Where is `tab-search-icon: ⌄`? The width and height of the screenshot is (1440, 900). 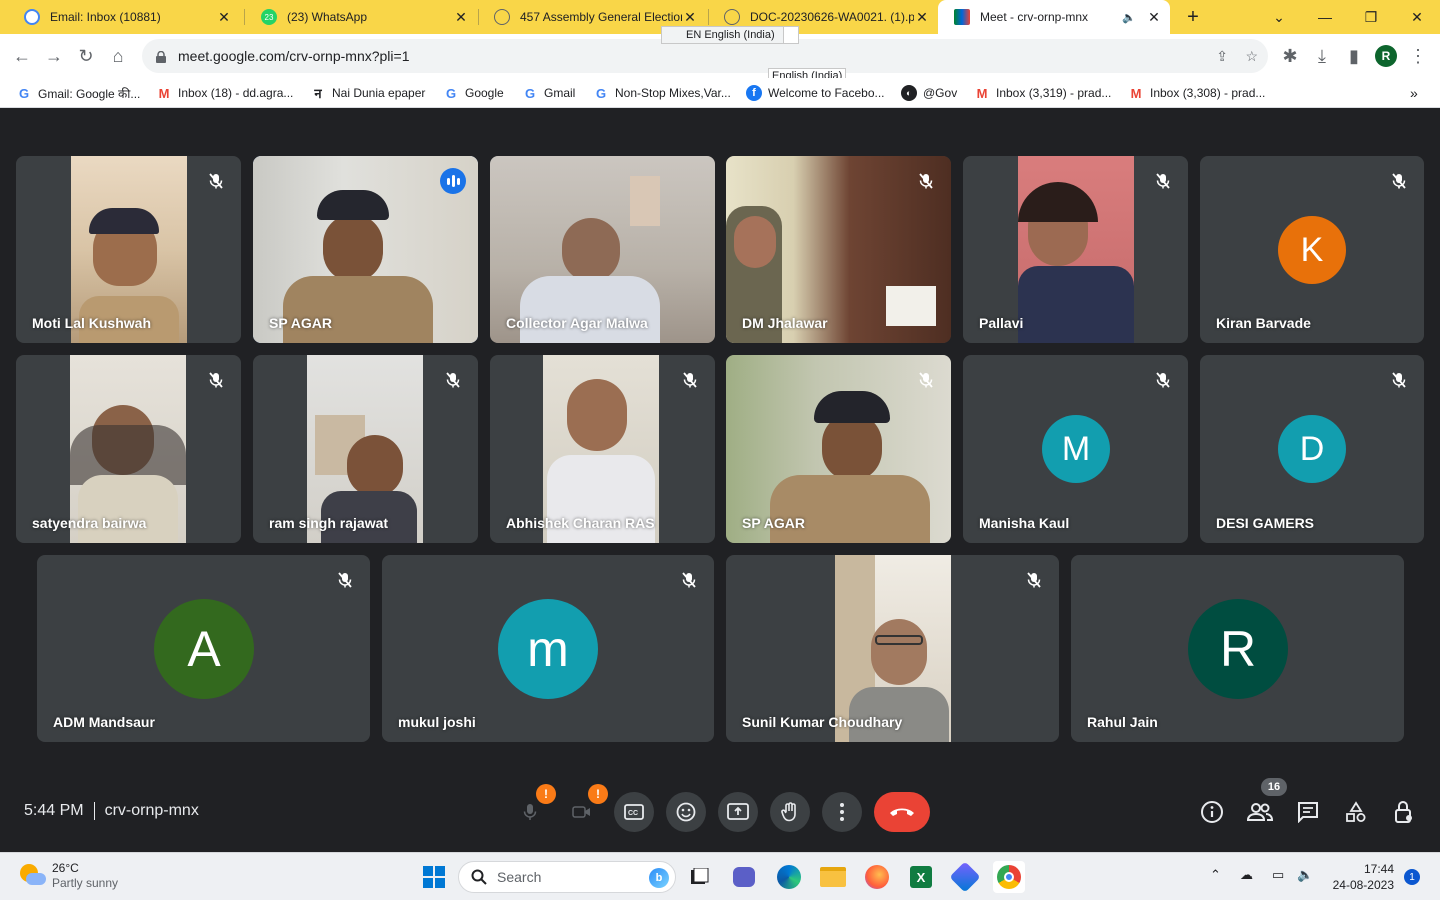
tab-search-icon: ⌄ is located at coordinates (1279, 17).